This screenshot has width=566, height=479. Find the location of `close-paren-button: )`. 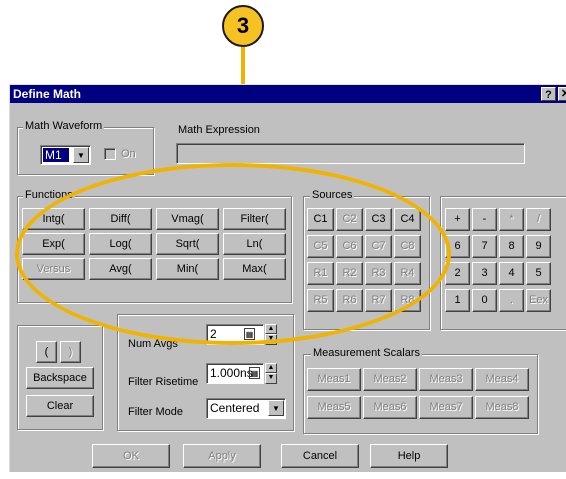

close-paren-button: ) is located at coordinates (70, 352).